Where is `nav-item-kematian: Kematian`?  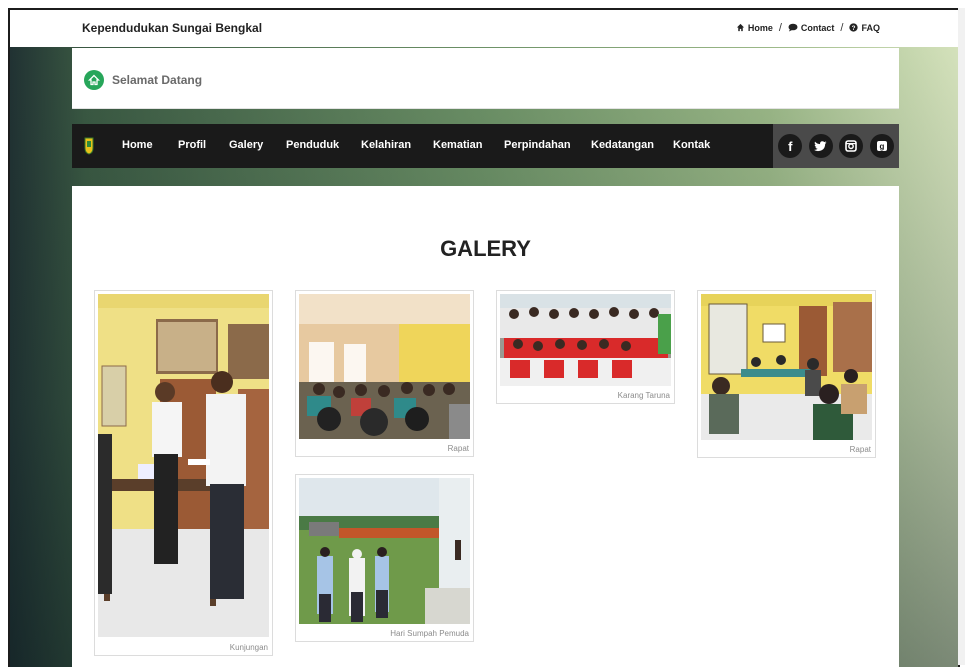 nav-item-kematian: Kematian is located at coordinates (458, 145).